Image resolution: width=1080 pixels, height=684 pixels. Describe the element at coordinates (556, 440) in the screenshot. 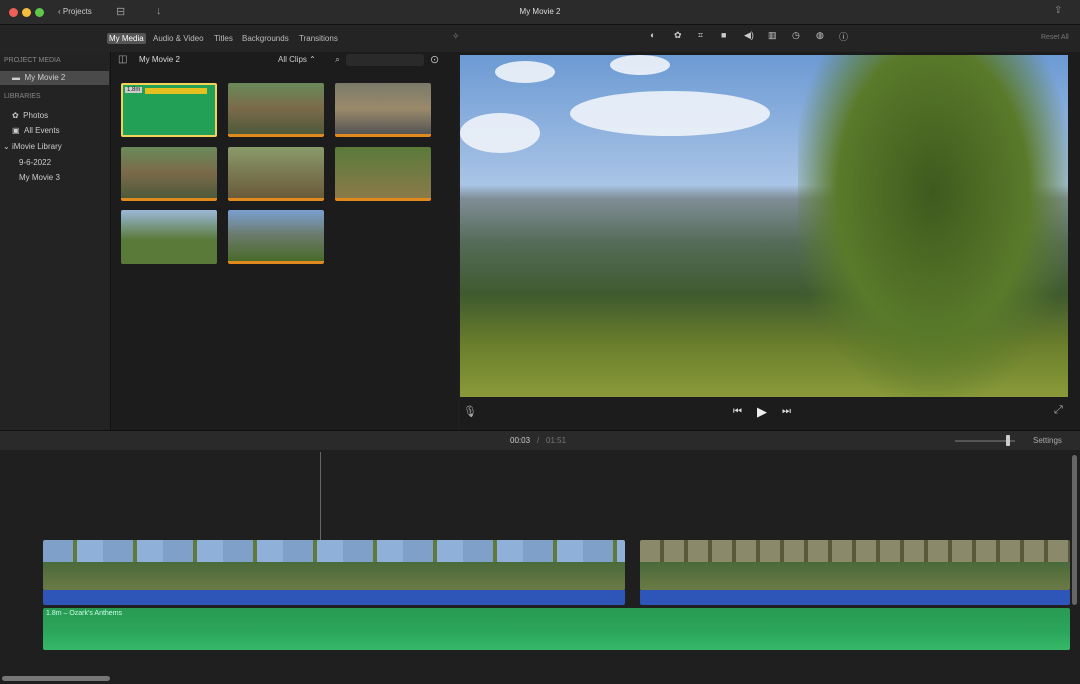

I see `total-time: 01:51` at that location.